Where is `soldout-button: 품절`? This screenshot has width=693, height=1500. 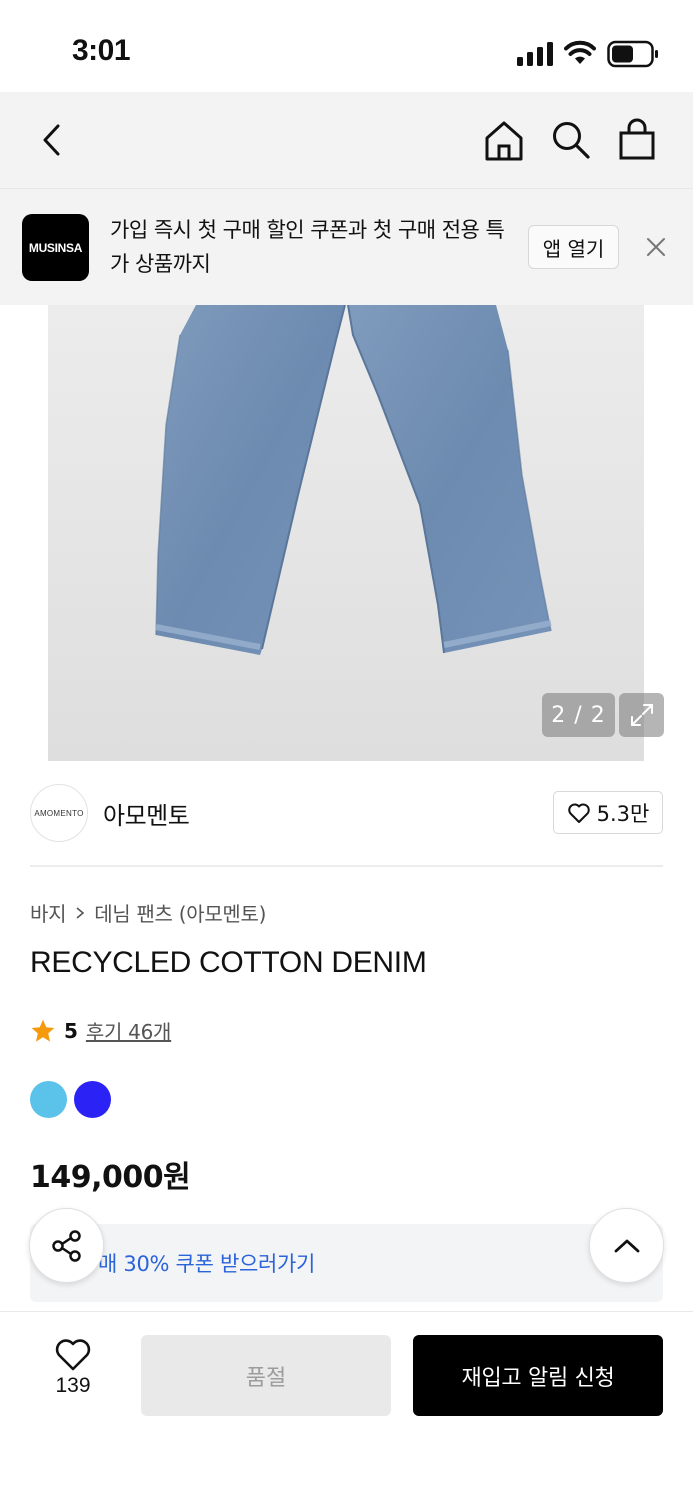
soldout-button: 품절 is located at coordinates (266, 1375).